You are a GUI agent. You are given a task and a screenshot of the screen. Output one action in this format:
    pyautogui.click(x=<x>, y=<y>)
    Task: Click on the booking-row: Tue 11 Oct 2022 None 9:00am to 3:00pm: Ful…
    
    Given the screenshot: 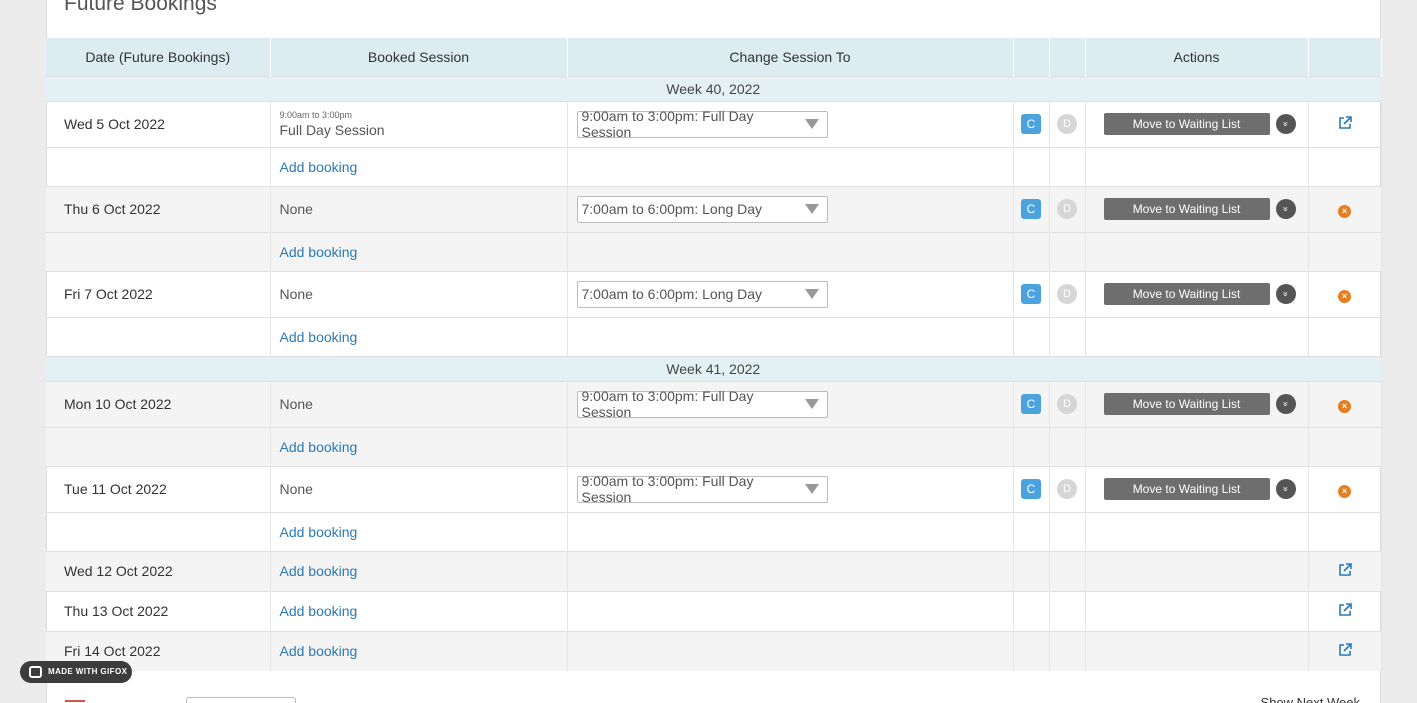 What is the action you would take?
    pyautogui.click(x=714, y=488)
    